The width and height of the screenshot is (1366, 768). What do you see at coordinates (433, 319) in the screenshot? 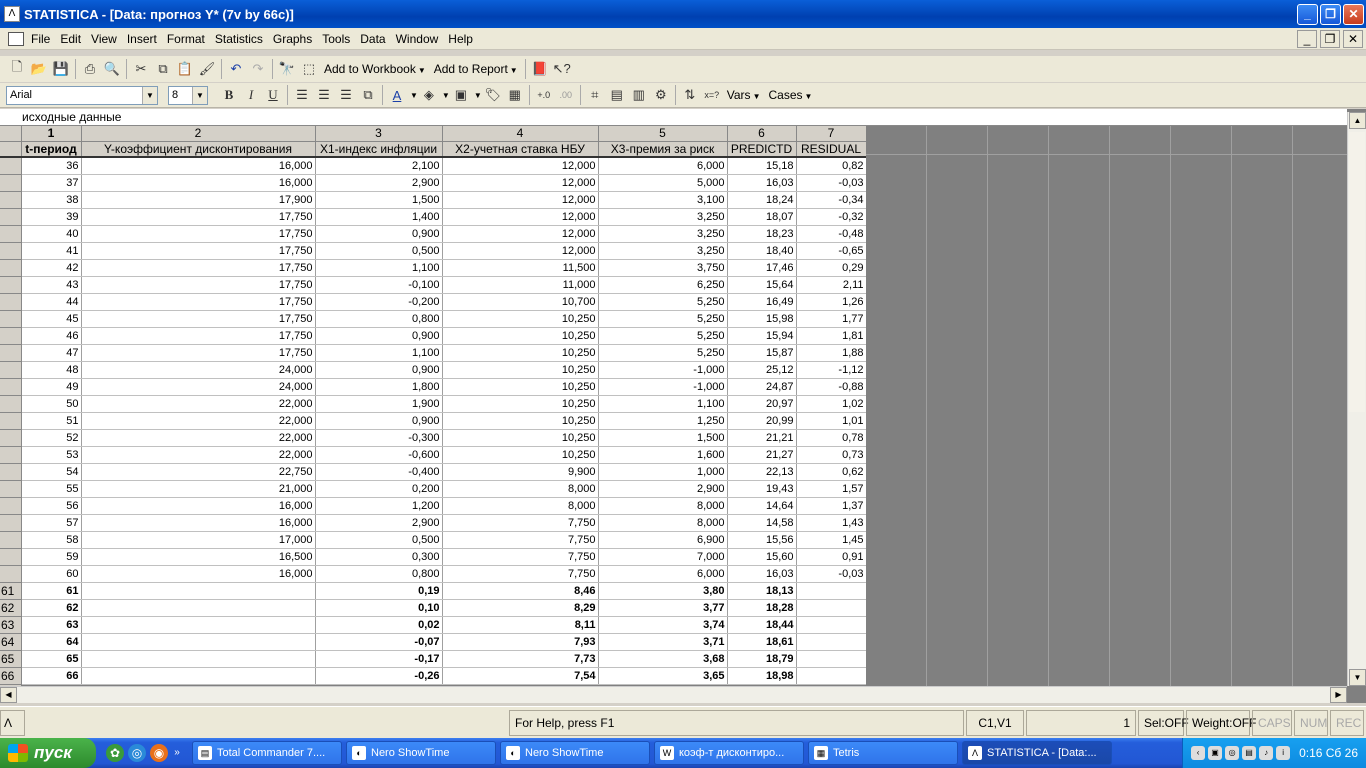
I see `table-row: 45 17,750 0,800 10,250 5,250 15,98 1,77` at bounding box center [433, 319].